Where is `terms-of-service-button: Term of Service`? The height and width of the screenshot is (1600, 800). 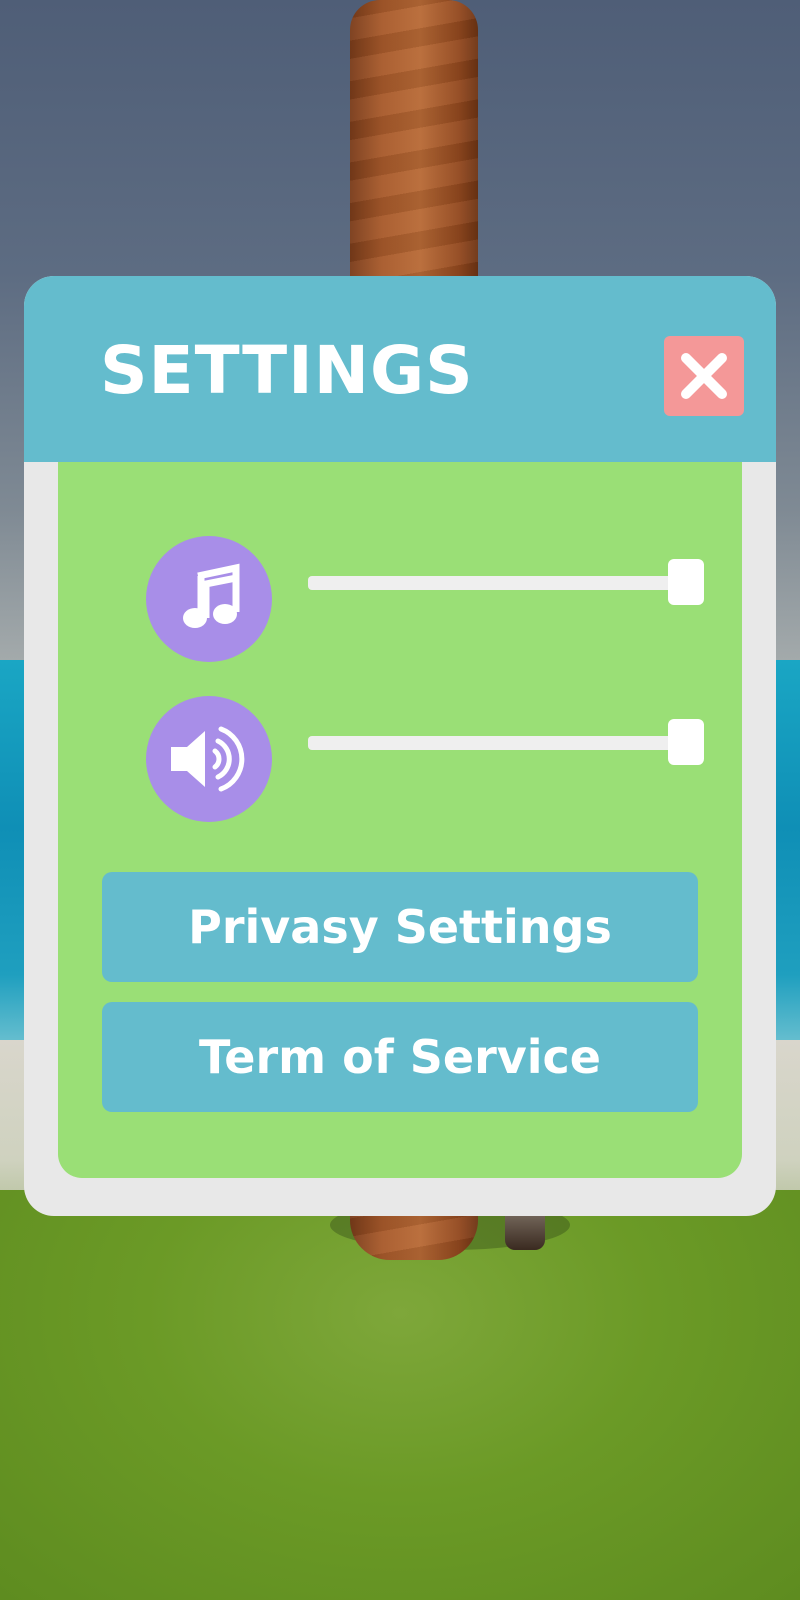 terms-of-service-button: Term of Service is located at coordinates (400, 1057).